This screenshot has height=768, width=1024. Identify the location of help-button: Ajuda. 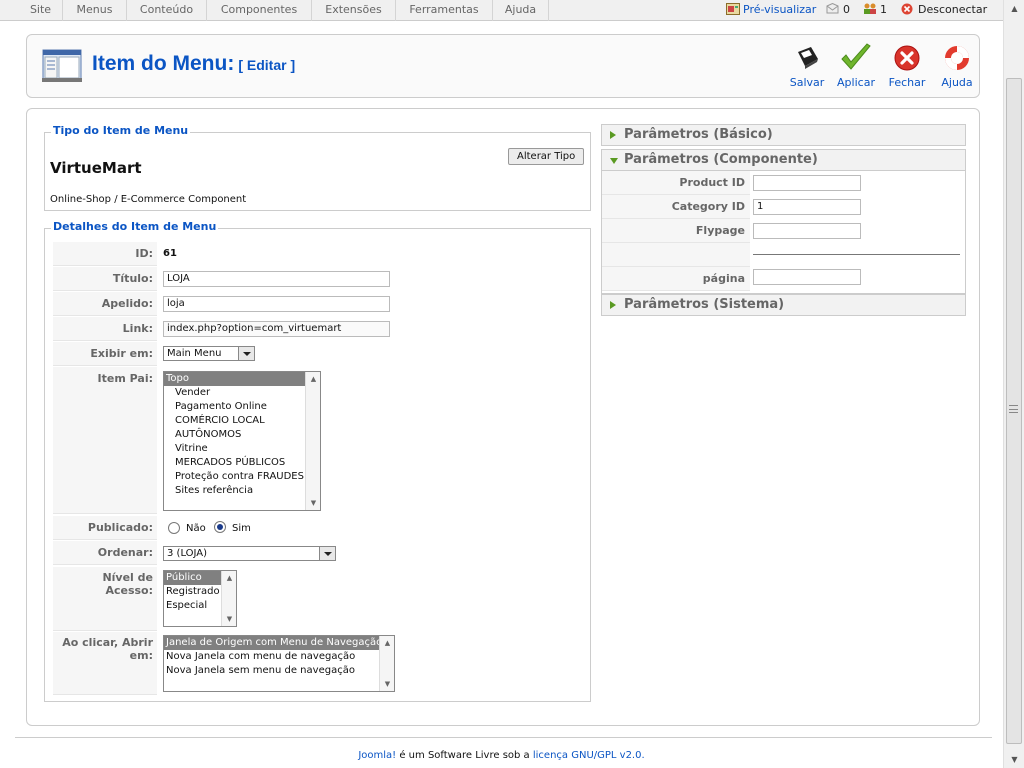
(957, 68).